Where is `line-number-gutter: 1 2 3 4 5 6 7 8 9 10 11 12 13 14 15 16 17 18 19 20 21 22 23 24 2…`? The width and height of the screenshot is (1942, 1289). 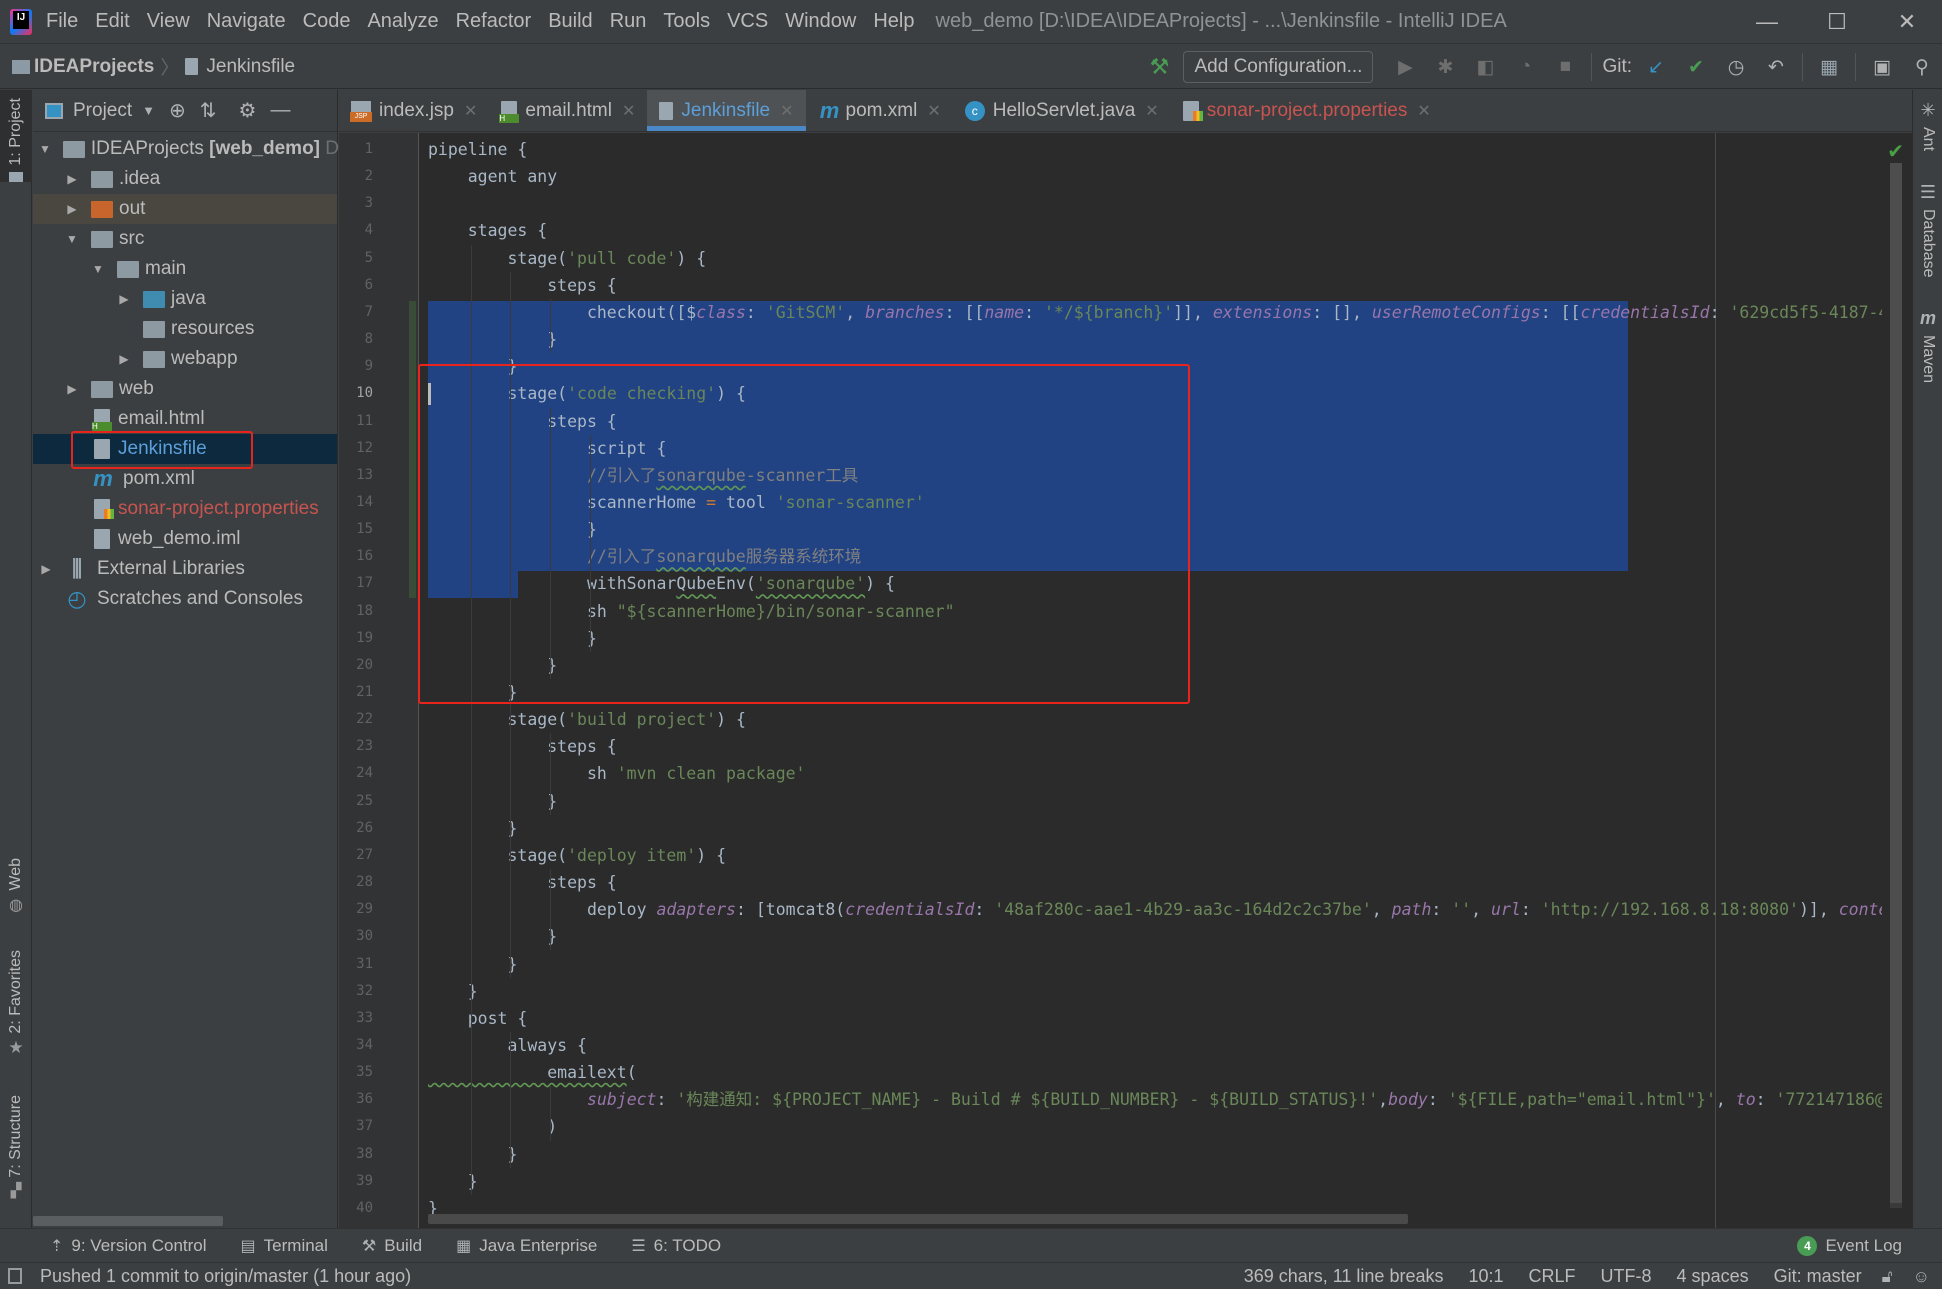
line-number-gutter: 1 2 3 4 5 6 7 8 9 10 11 12 13 14 15 16 17 18 19 20 21 22 23 24 2… is located at coordinates (379, 680).